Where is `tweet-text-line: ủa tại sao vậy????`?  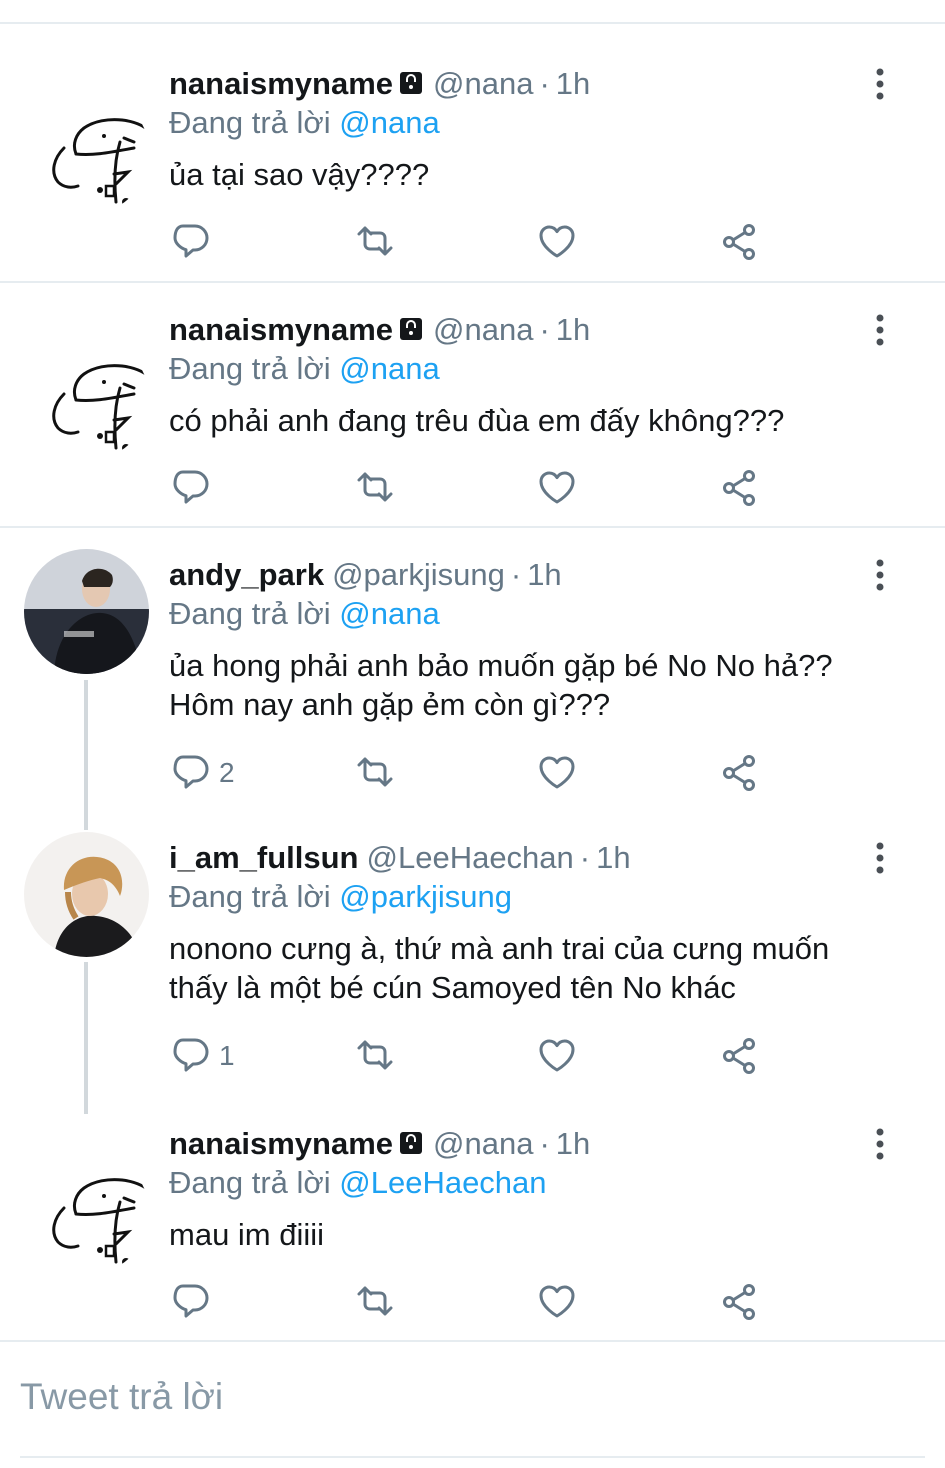 tweet-text-line: ủa tại sao vậy???? is located at coordinates (299, 174).